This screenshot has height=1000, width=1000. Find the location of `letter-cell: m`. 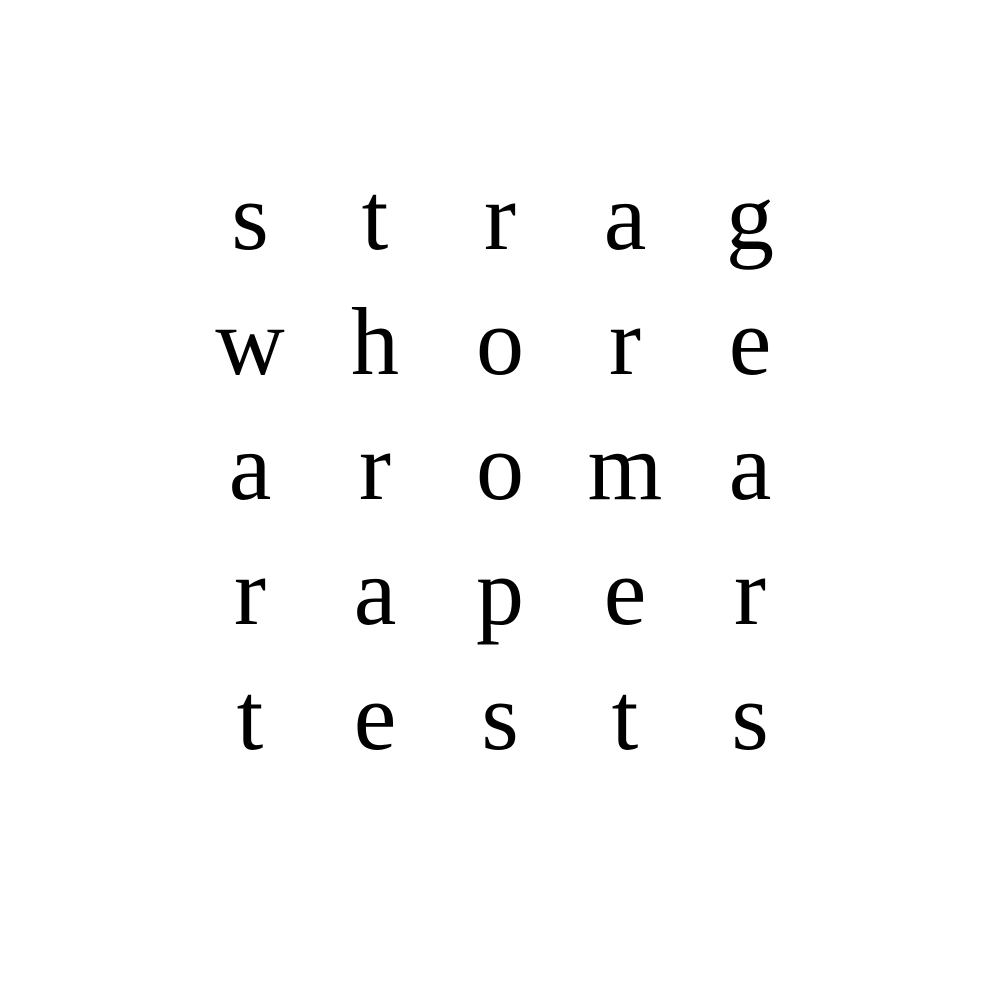

letter-cell: m is located at coordinates (625, 466).